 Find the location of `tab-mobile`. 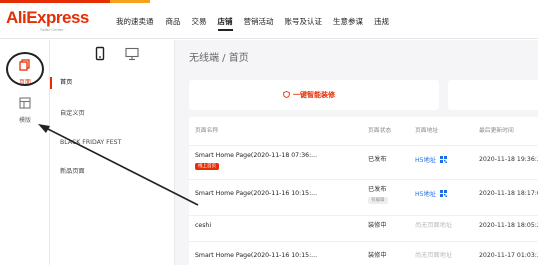

tab-mobile is located at coordinates (100, 54).